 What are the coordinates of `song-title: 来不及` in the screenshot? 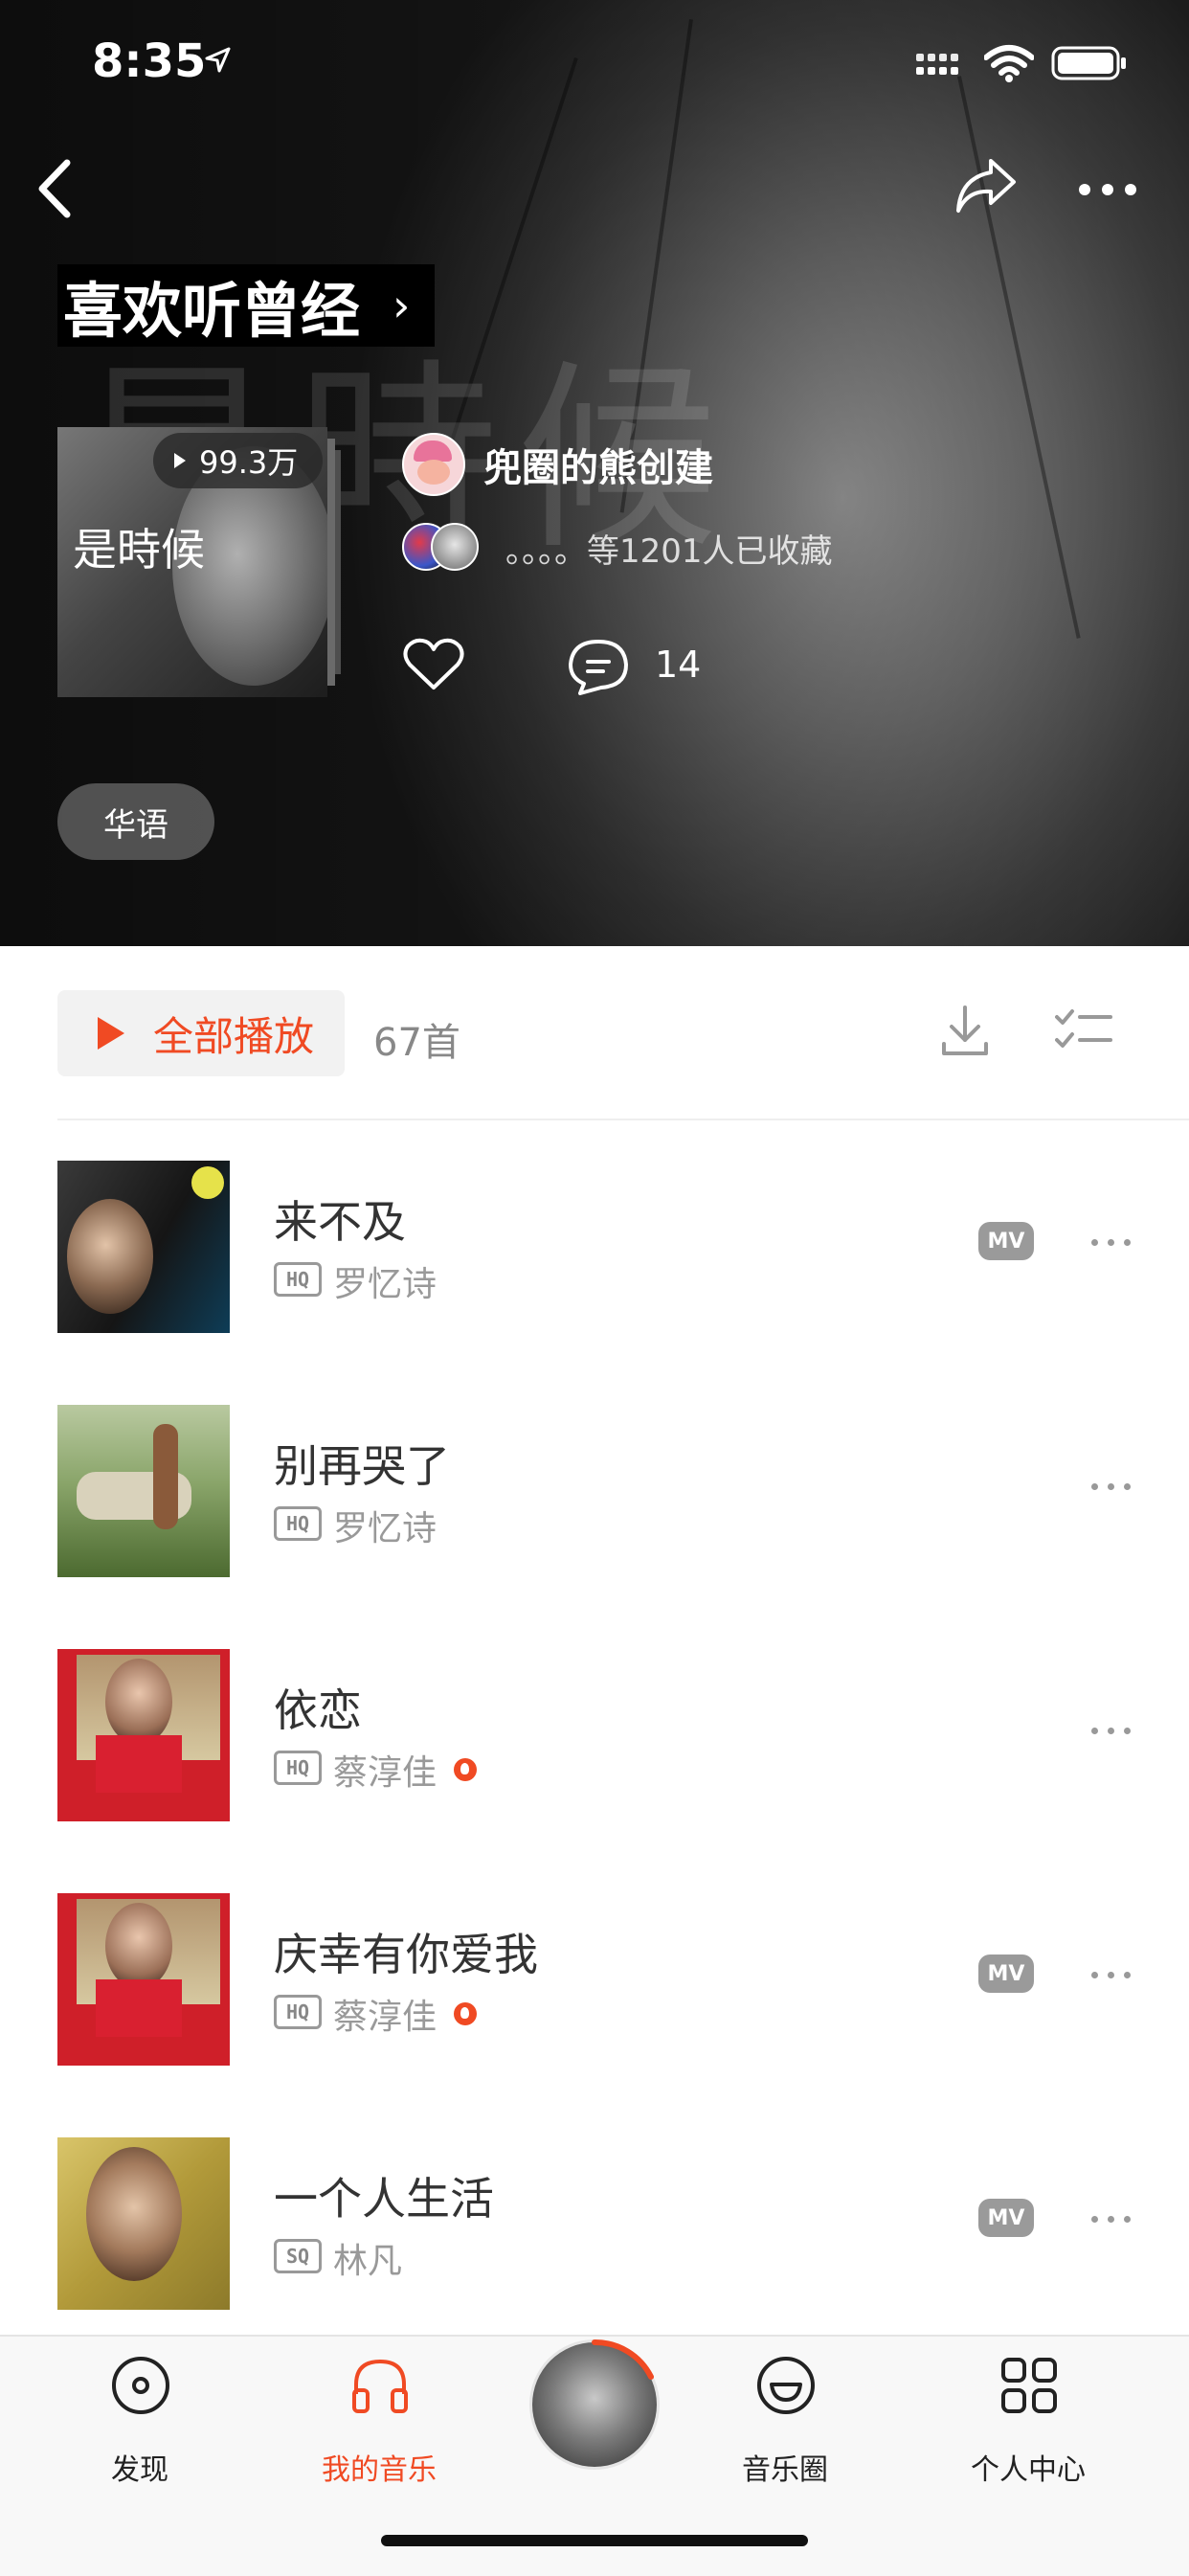 It's located at (340, 1222).